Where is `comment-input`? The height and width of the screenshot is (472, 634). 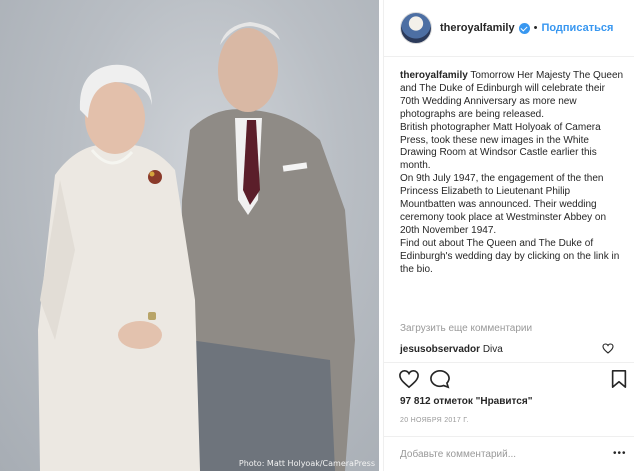
comment-input is located at coordinates (500, 454).